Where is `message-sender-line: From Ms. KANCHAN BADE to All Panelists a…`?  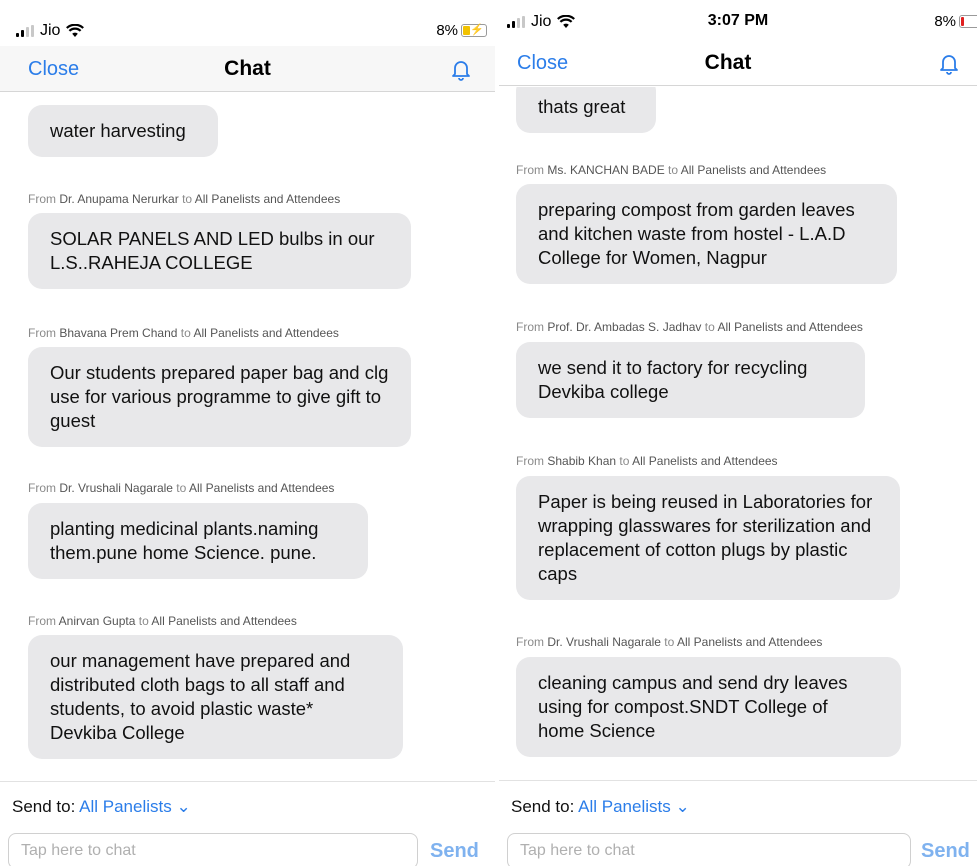
message-sender-line: From Ms. KANCHAN BADE to All Panelists a… is located at coordinates (671, 170).